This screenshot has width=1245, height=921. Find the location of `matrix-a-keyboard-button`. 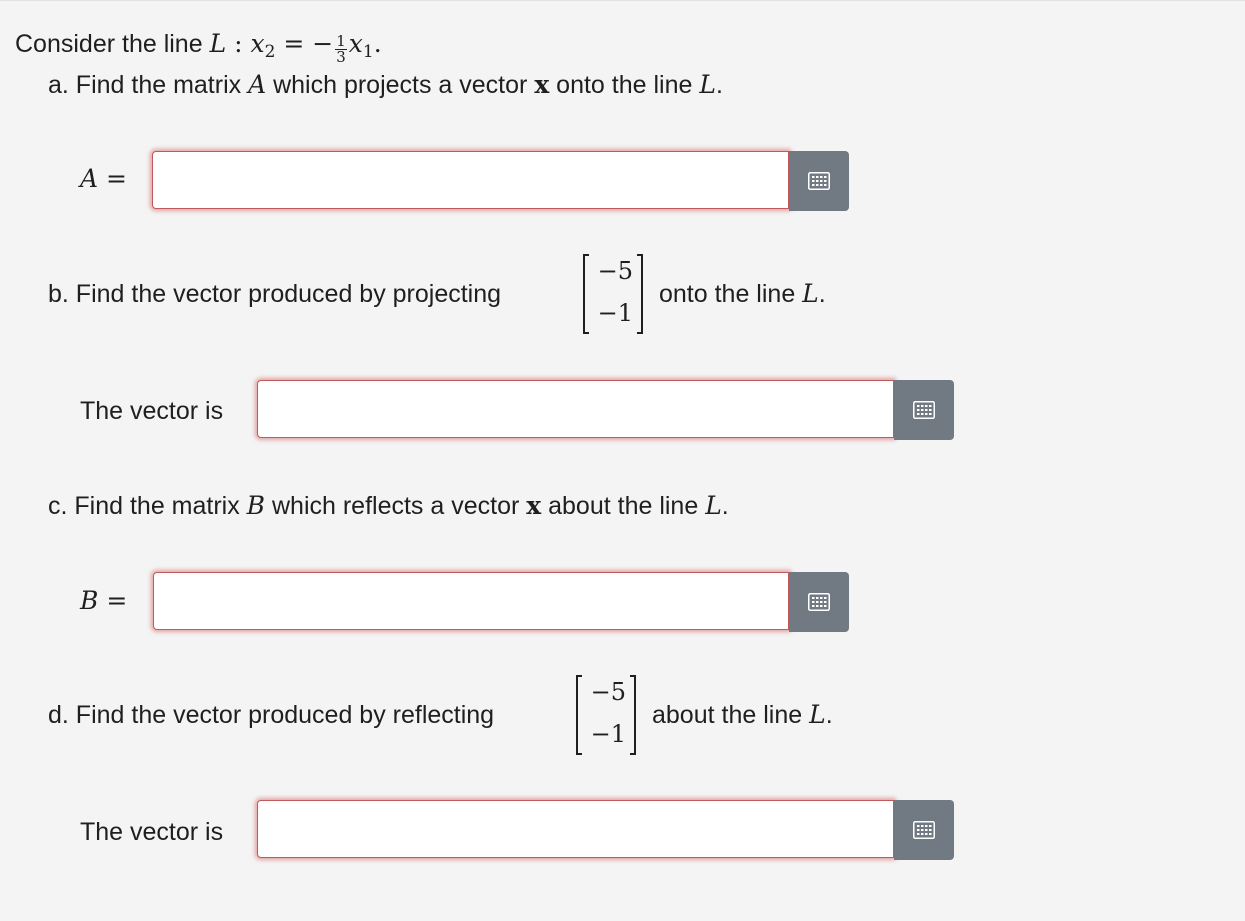

matrix-a-keyboard-button is located at coordinates (819, 181).